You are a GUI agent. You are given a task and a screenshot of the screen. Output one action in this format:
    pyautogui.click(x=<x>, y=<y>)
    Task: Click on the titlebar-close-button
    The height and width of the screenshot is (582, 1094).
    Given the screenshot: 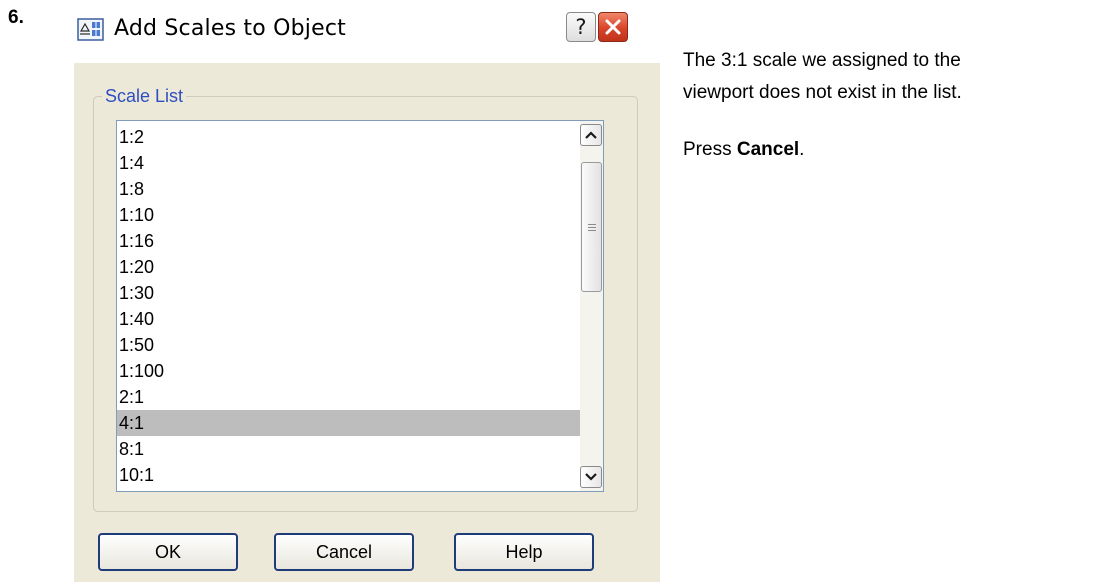 What is the action you would take?
    pyautogui.click(x=613, y=27)
    